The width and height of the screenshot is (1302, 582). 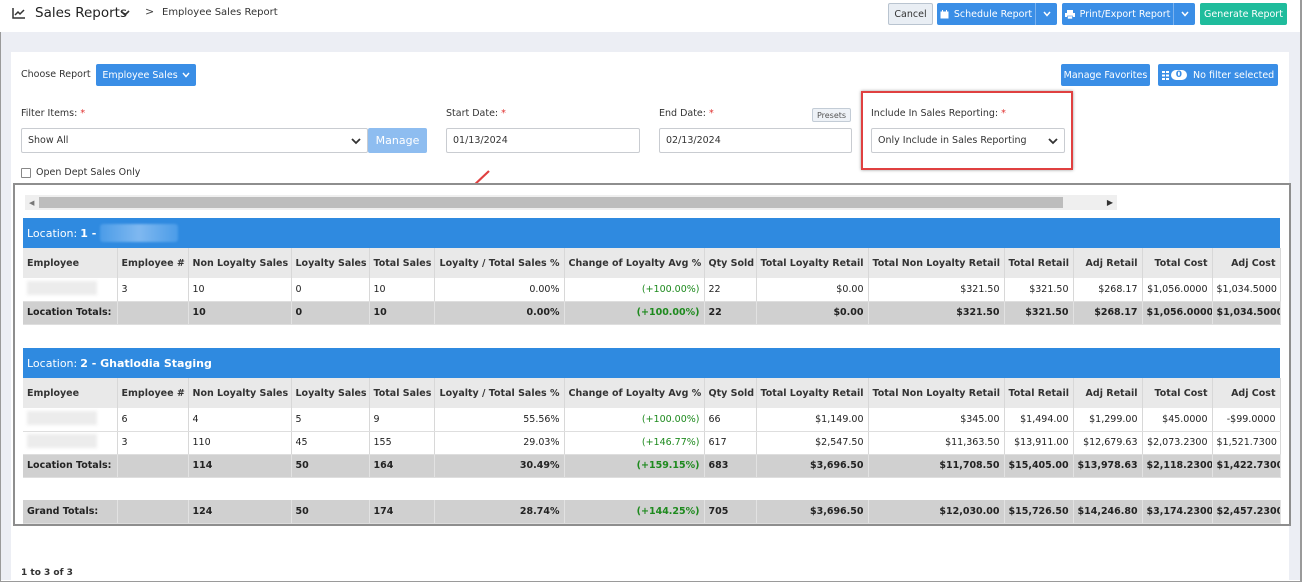 I want to click on manage-button: Manage, so click(x=397, y=140).